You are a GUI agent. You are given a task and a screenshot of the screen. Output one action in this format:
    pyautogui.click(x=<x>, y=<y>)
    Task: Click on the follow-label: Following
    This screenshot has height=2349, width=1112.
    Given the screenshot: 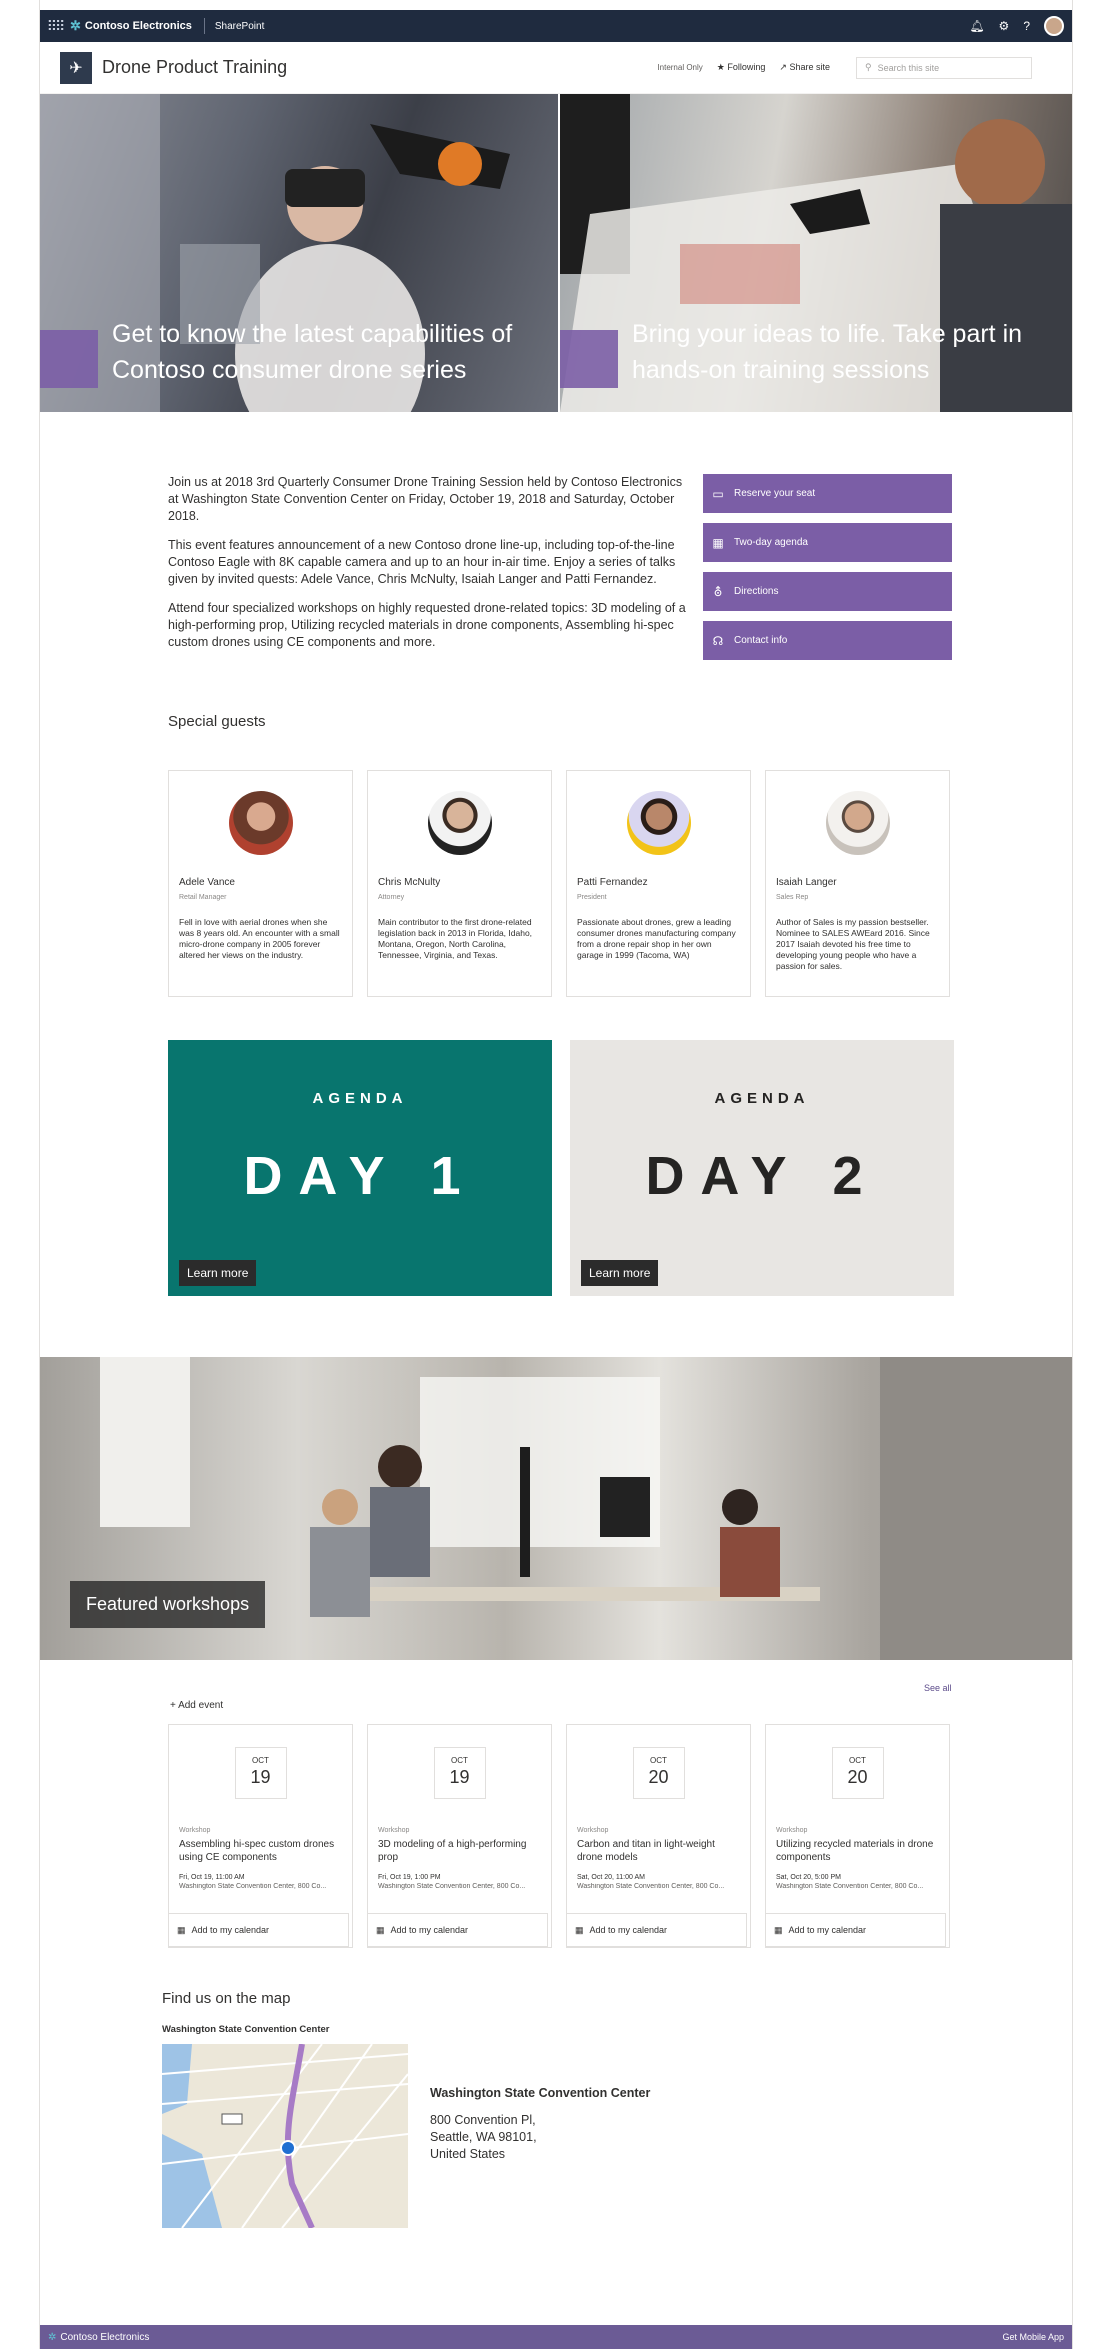 What is the action you would take?
    pyautogui.click(x=746, y=67)
    